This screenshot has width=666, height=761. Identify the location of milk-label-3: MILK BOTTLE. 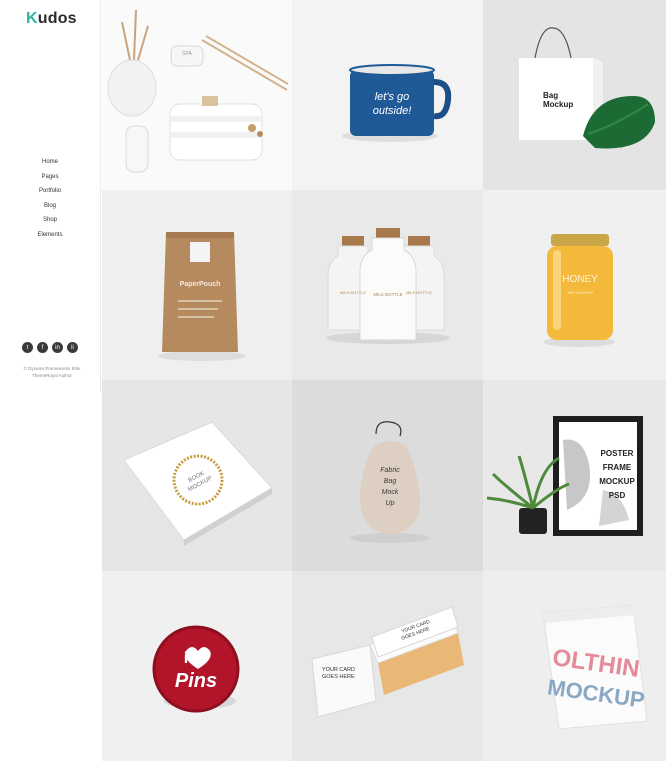
(419, 292).